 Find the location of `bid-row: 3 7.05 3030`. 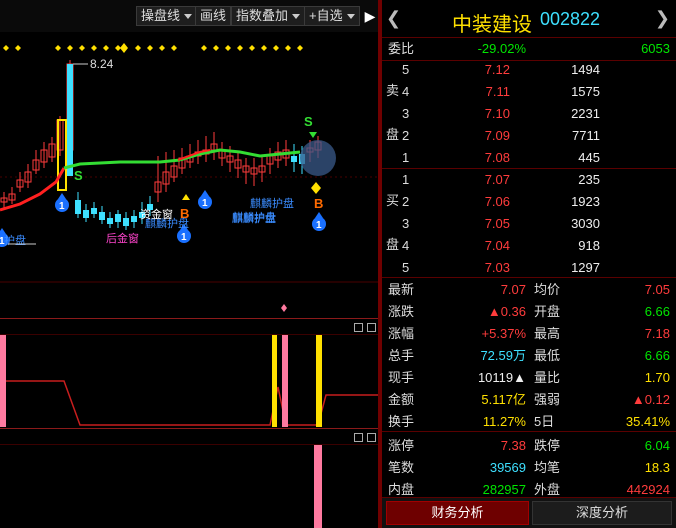

bid-row: 3 7.05 3030 is located at coordinates (529, 224).